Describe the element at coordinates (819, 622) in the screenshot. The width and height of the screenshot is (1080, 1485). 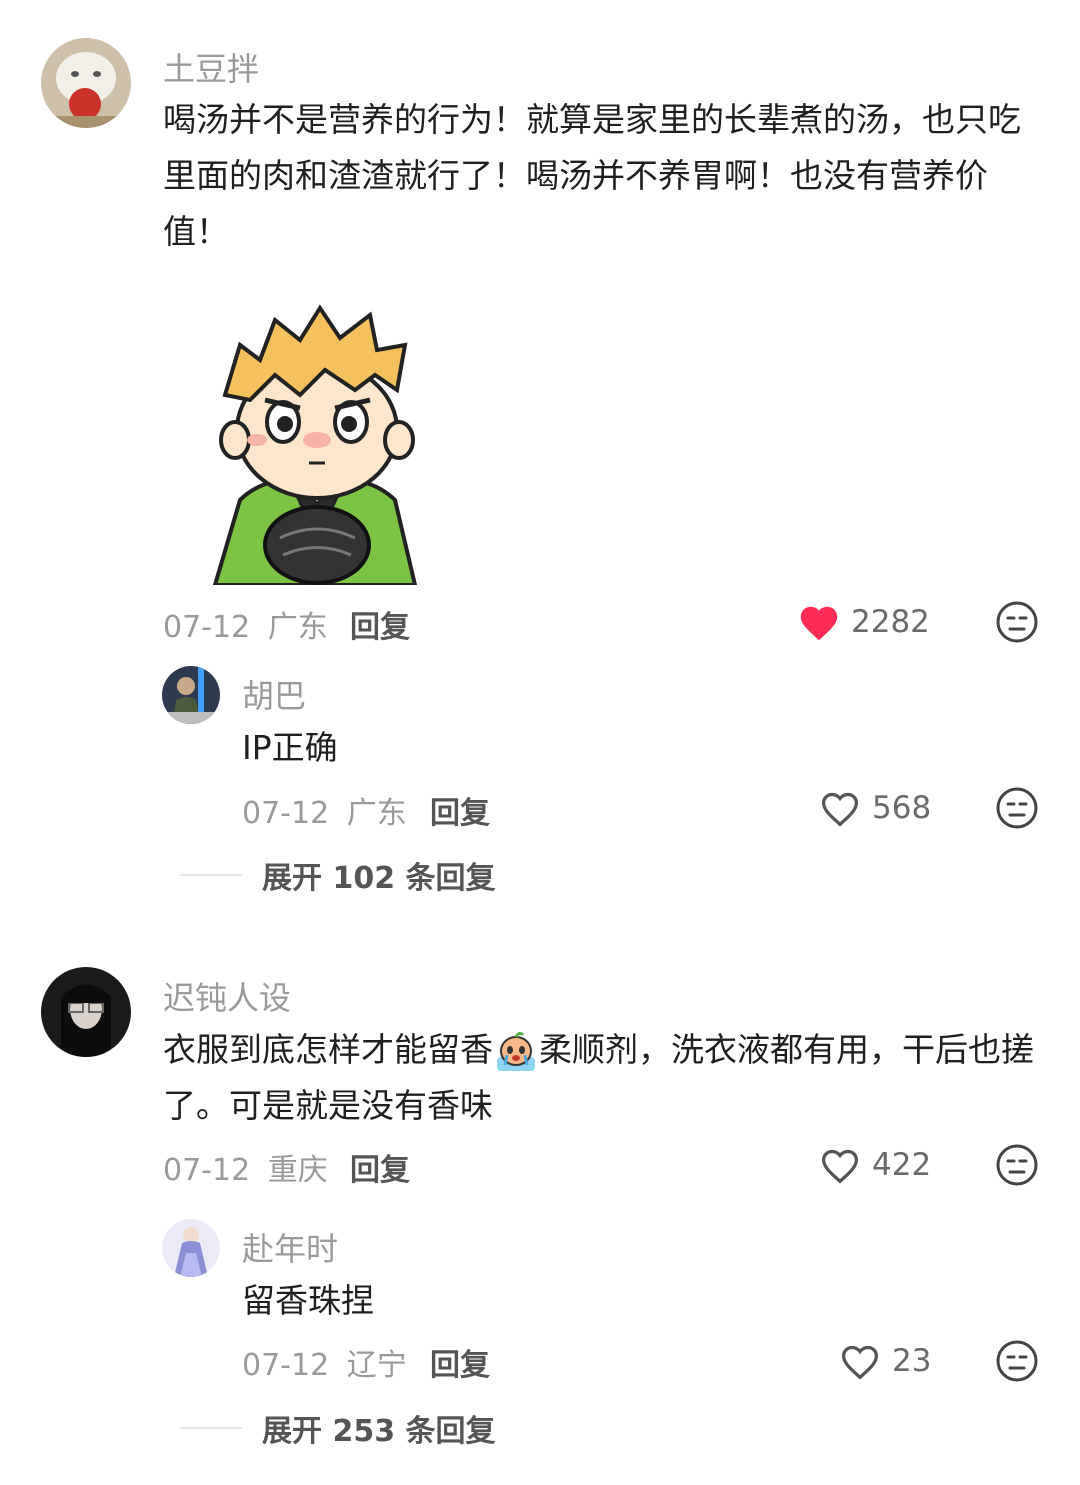
I see `heart-filled-icon` at that location.